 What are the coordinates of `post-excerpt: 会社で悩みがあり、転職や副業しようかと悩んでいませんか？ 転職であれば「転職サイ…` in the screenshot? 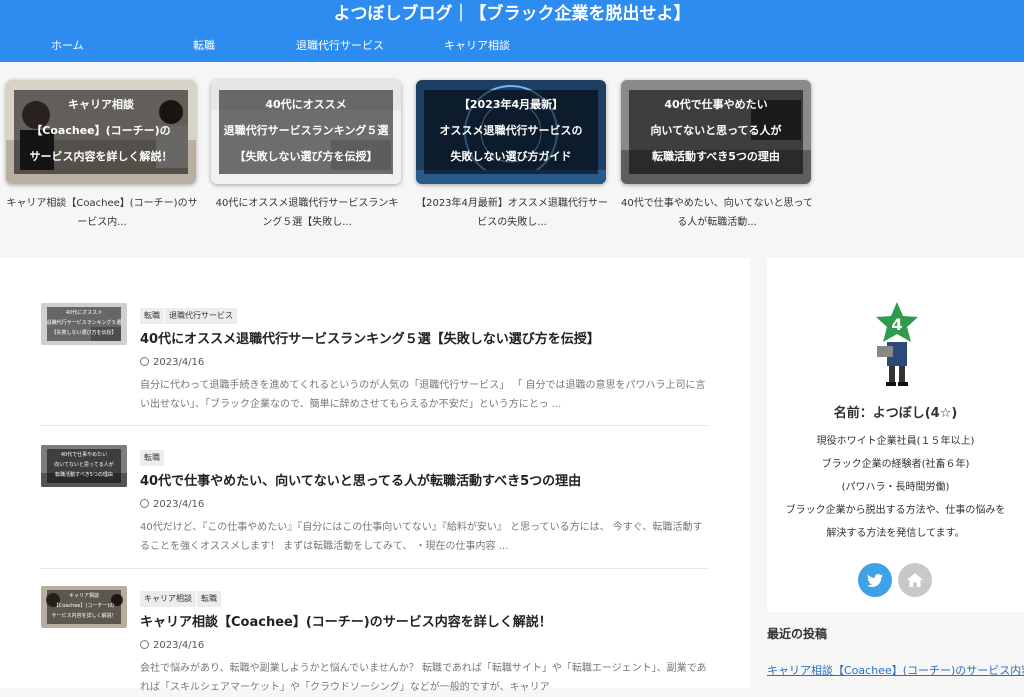 It's located at (423, 678).